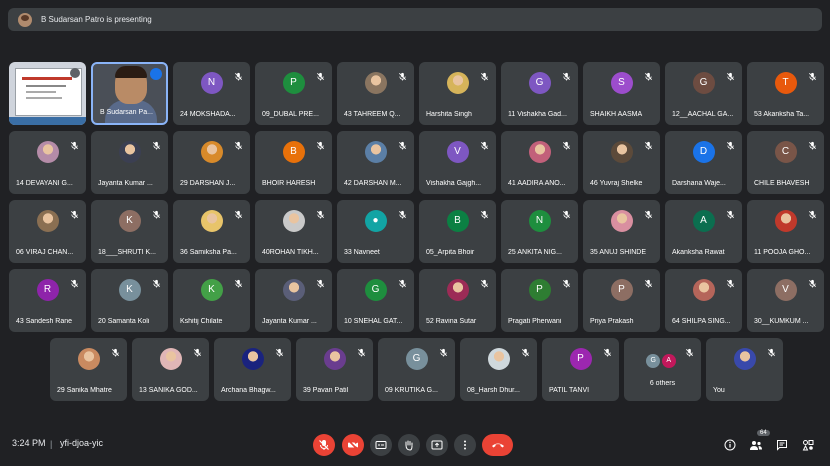 The image size is (830, 466). What do you see at coordinates (662, 369) in the screenshot?
I see `others-tile: GA 6 others` at bounding box center [662, 369].